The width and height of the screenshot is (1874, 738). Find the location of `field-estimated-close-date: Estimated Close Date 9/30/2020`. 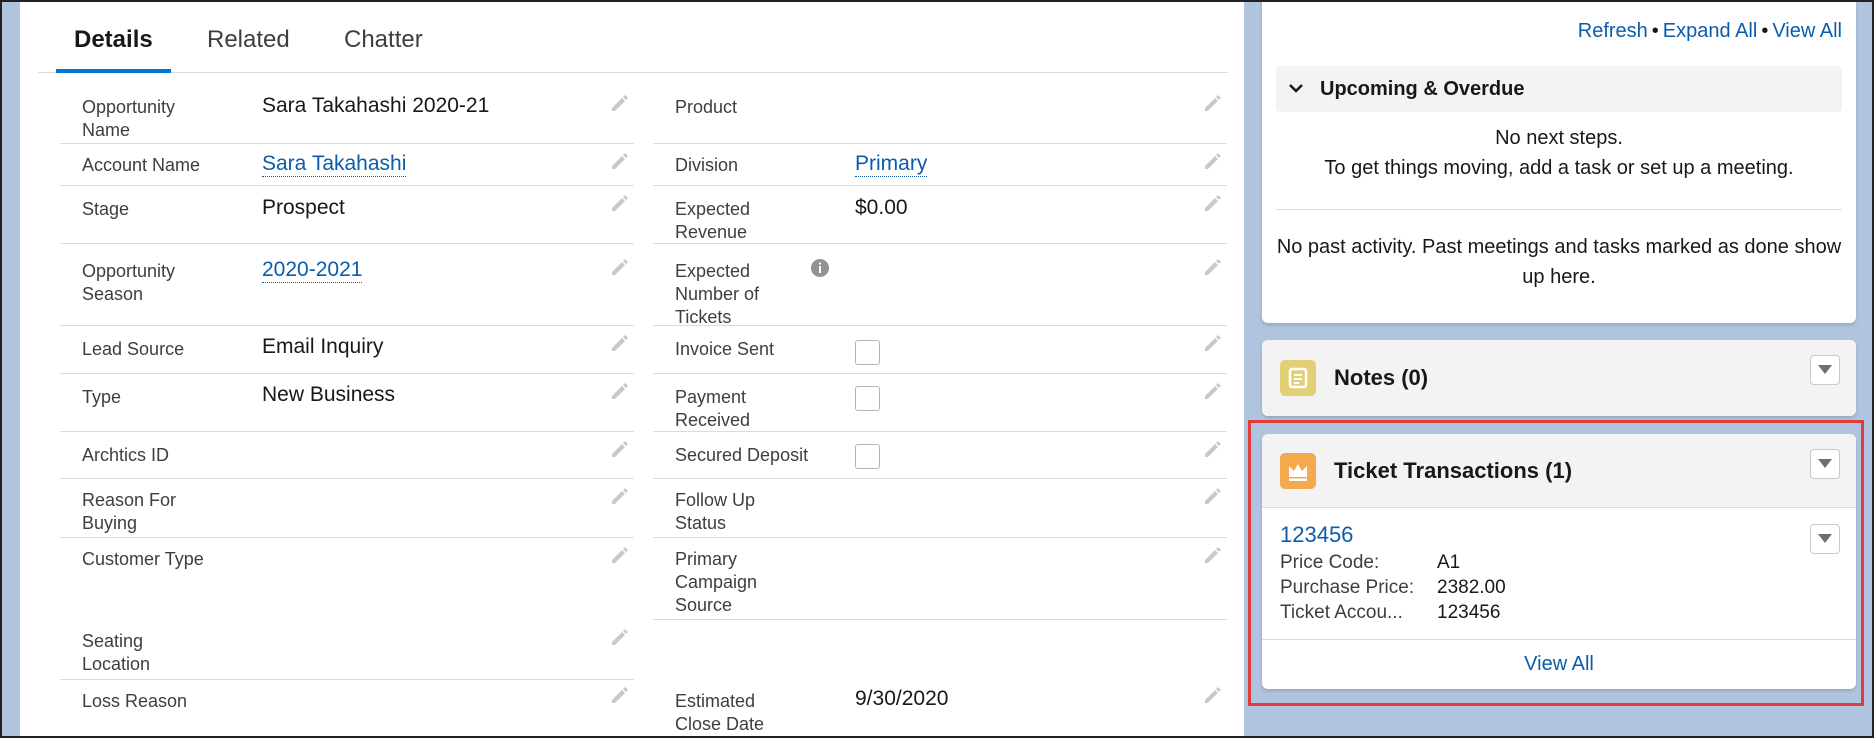

field-estimated-close-date: Estimated Close Date 9/30/2020 is located at coordinates (940, 709).